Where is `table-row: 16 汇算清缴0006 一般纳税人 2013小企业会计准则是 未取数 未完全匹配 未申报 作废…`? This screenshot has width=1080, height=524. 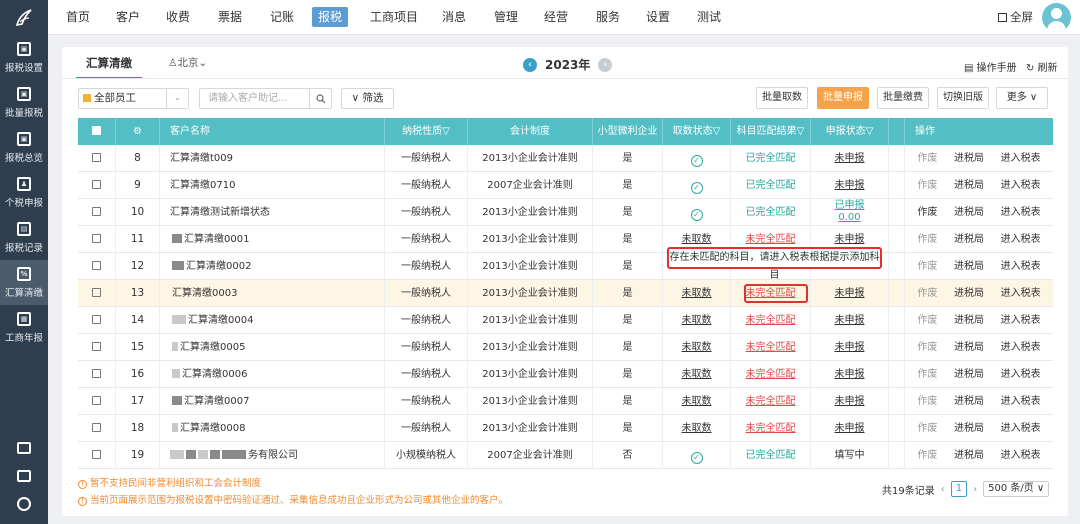
table-row: 16 汇算清缴0006 一般纳税人 2013小企业会计准则是 未取数 未完全匹配 未申报 作废… is located at coordinates (565, 374).